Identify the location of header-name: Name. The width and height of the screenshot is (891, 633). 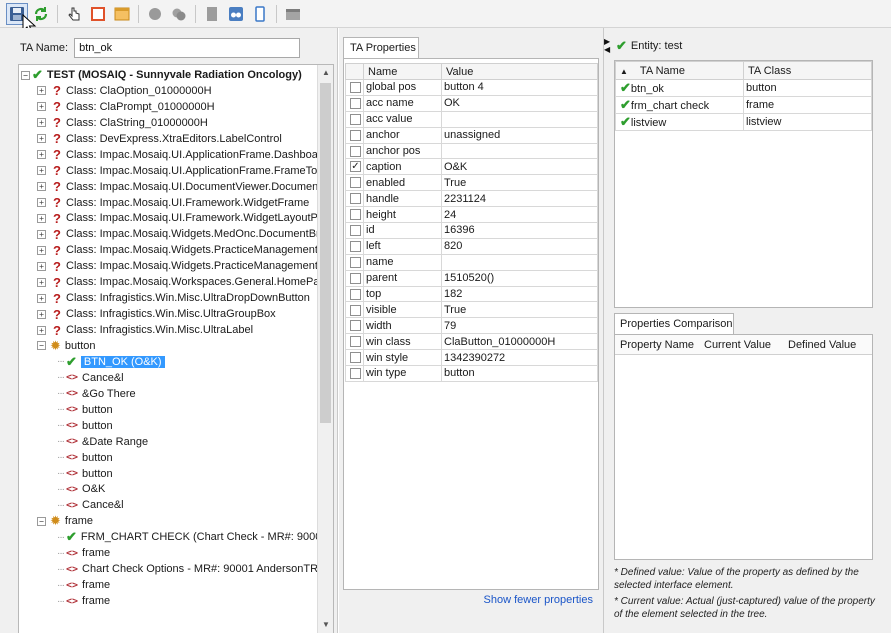
(402, 71).